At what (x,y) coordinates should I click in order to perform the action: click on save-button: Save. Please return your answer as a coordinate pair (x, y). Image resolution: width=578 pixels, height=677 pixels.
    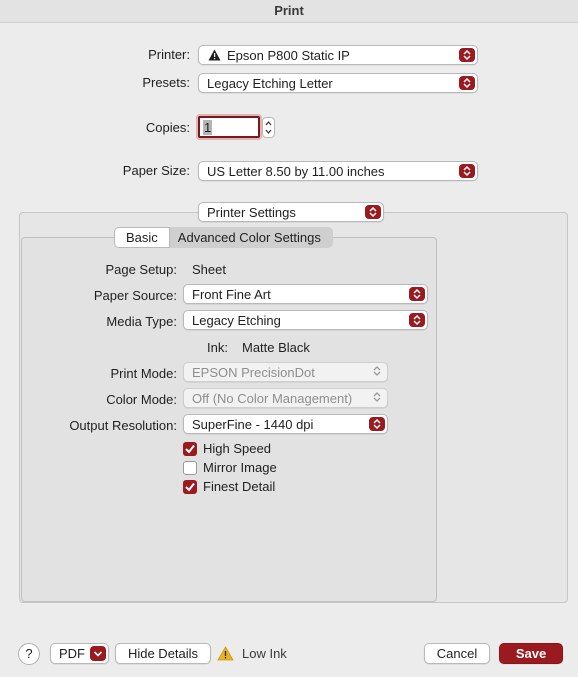
    Looking at the image, I should click on (531, 653).